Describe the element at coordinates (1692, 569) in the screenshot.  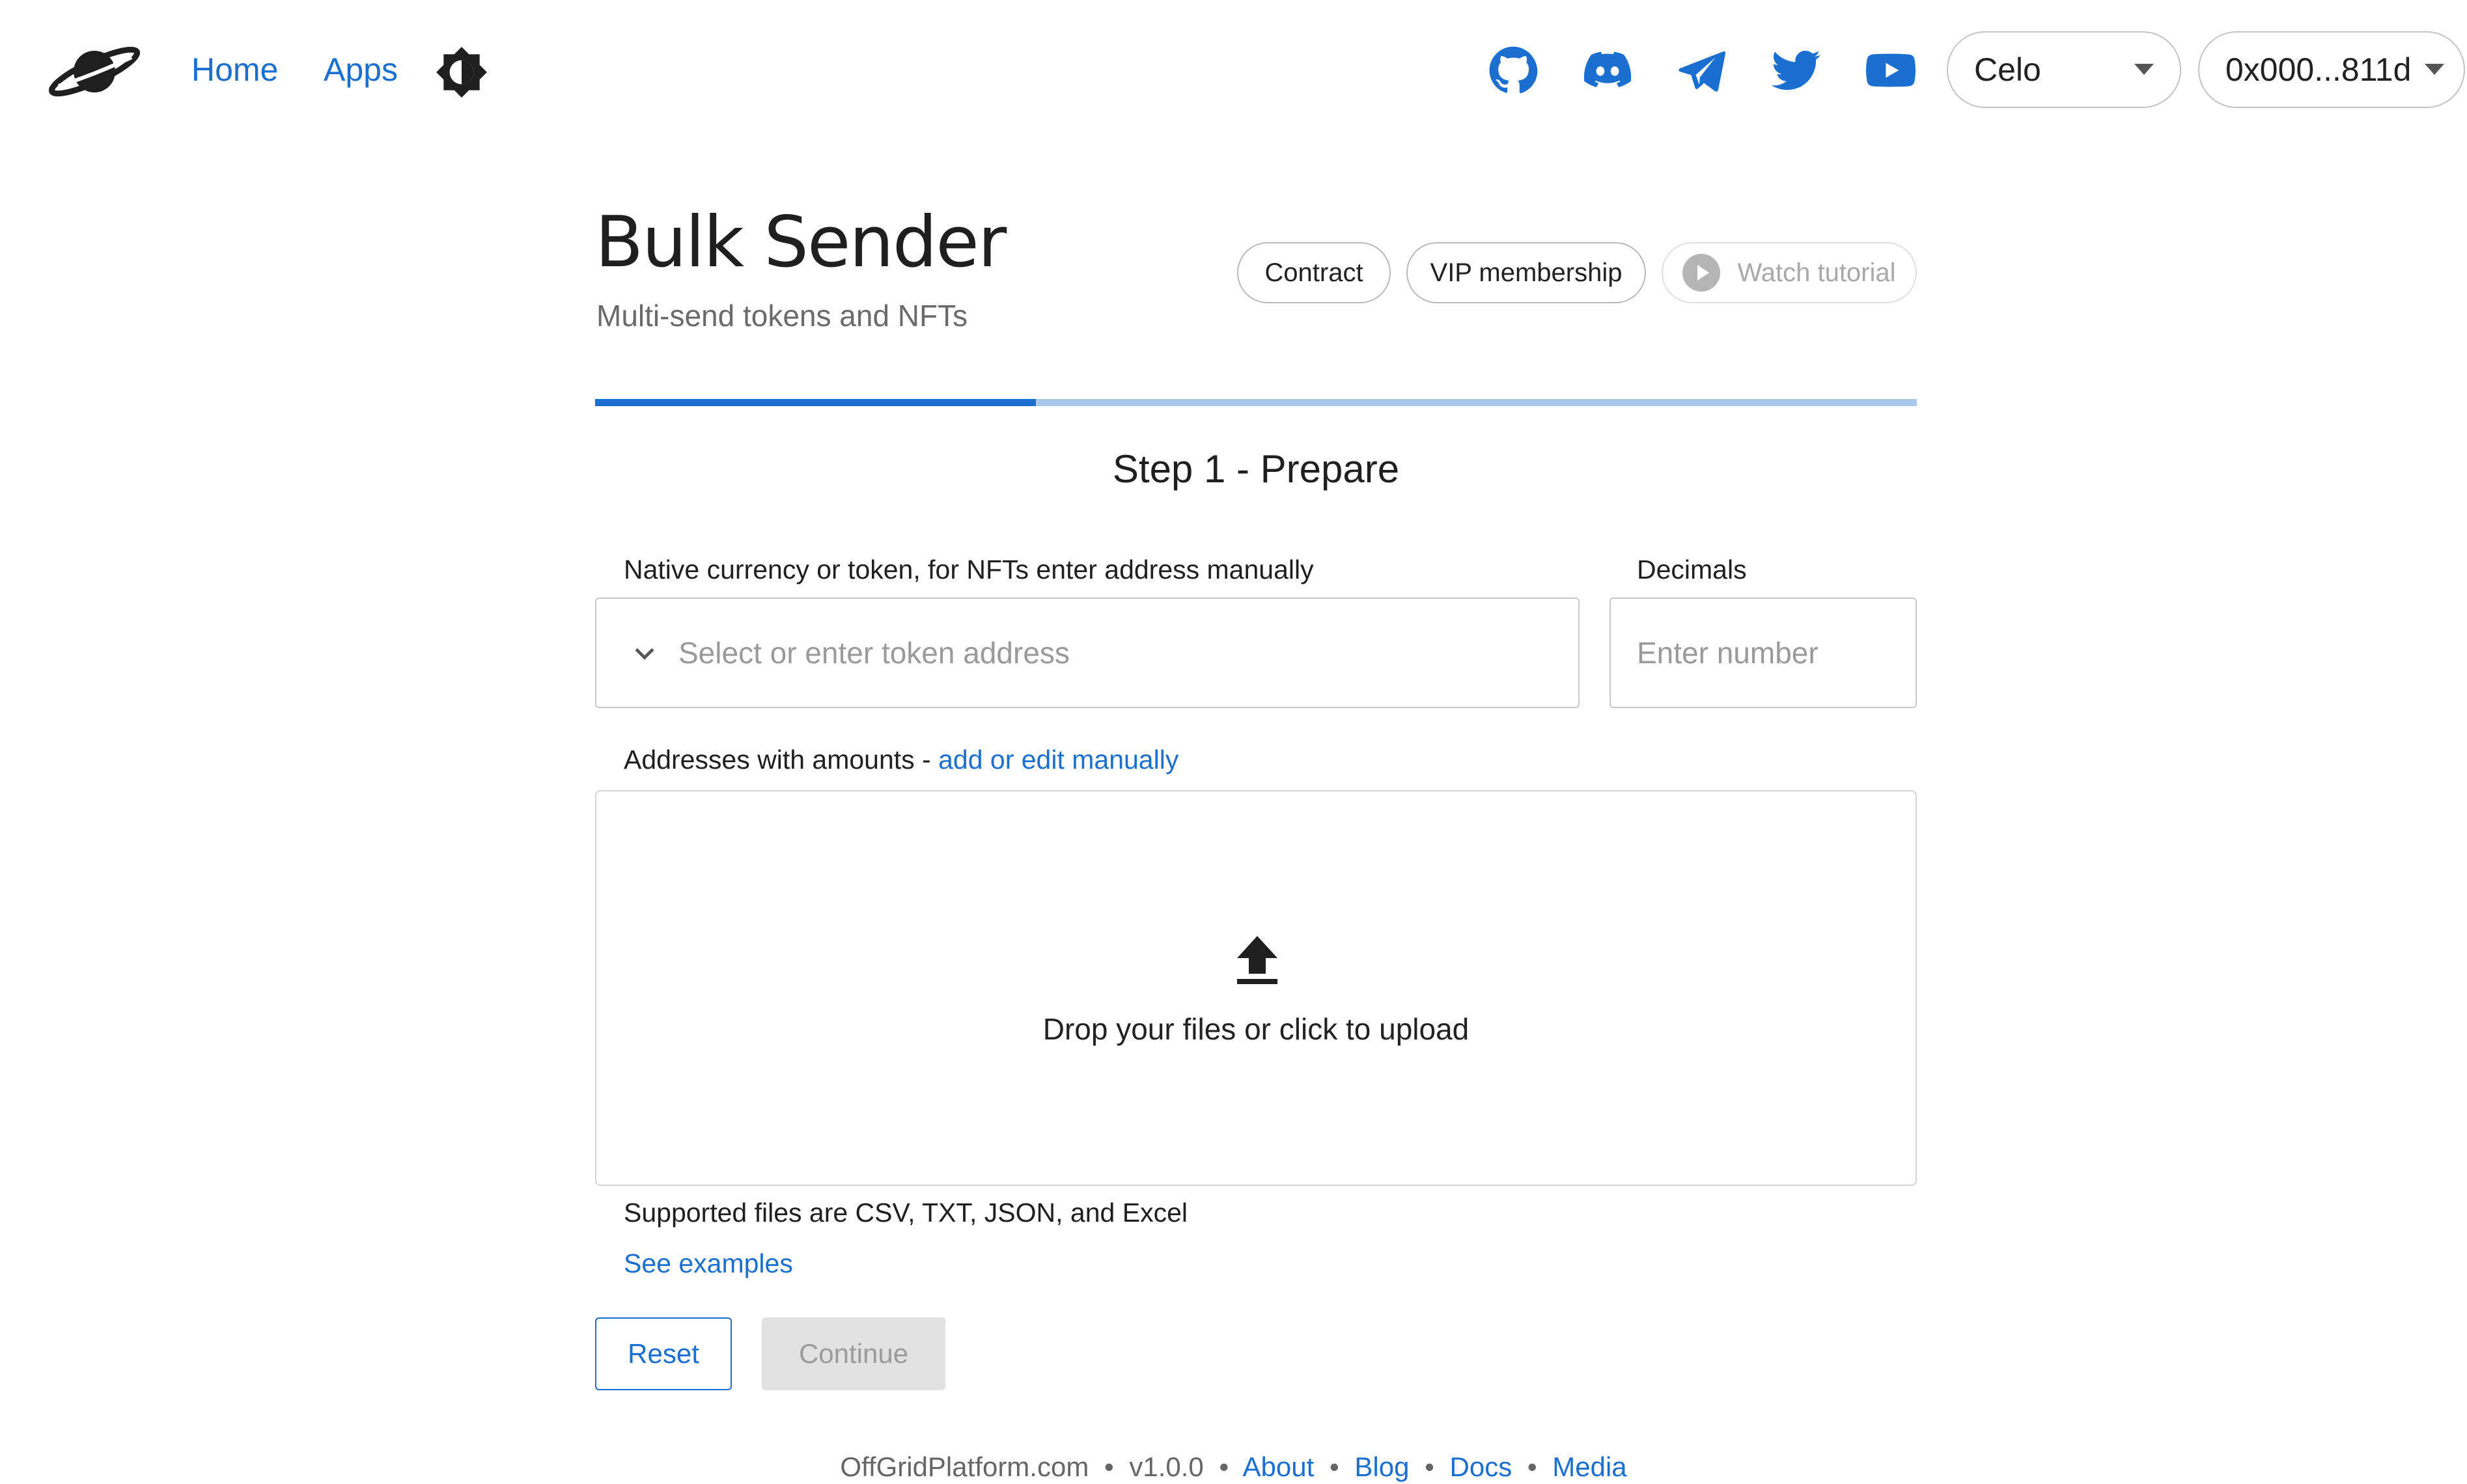
I see `decimals-label: Decimals` at that location.